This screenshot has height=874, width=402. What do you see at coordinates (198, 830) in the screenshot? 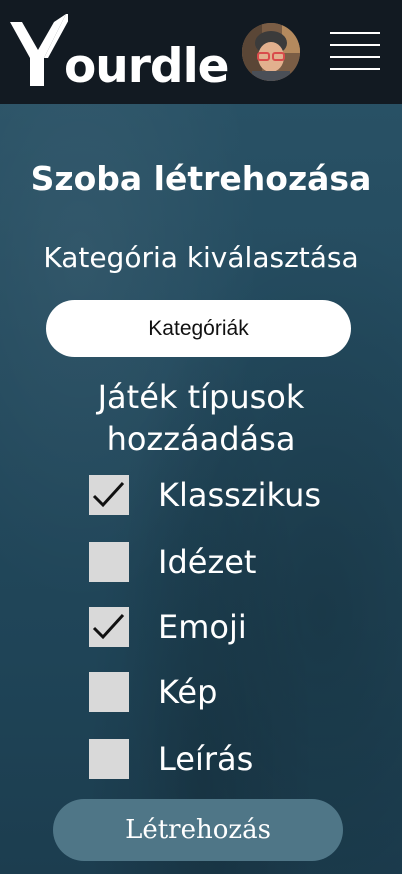
I see `create-room-button: Létrehozás` at bounding box center [198, 830].